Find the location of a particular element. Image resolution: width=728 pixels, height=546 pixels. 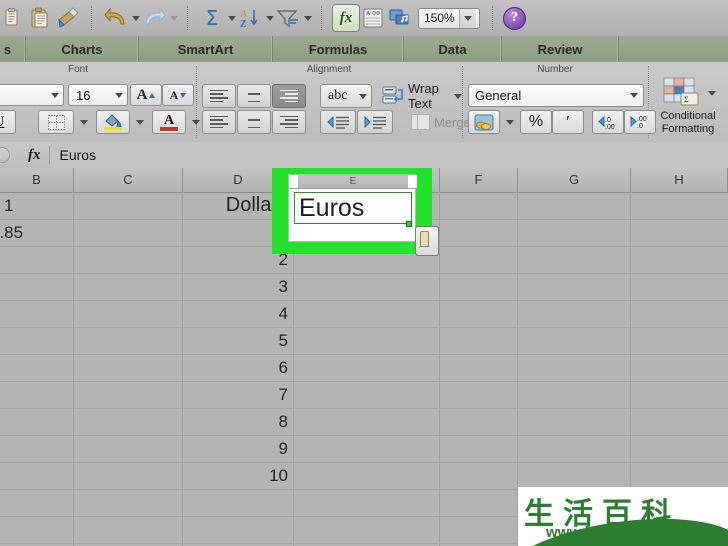

wrap-text-dropdown-icon is located at coordinates (458, 96).